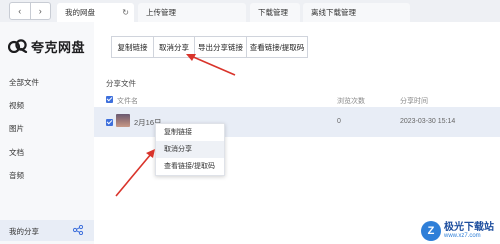 This screenshot has height=244, width=500. I want to click on column-header-time: 分享时间, so click(414, 101).